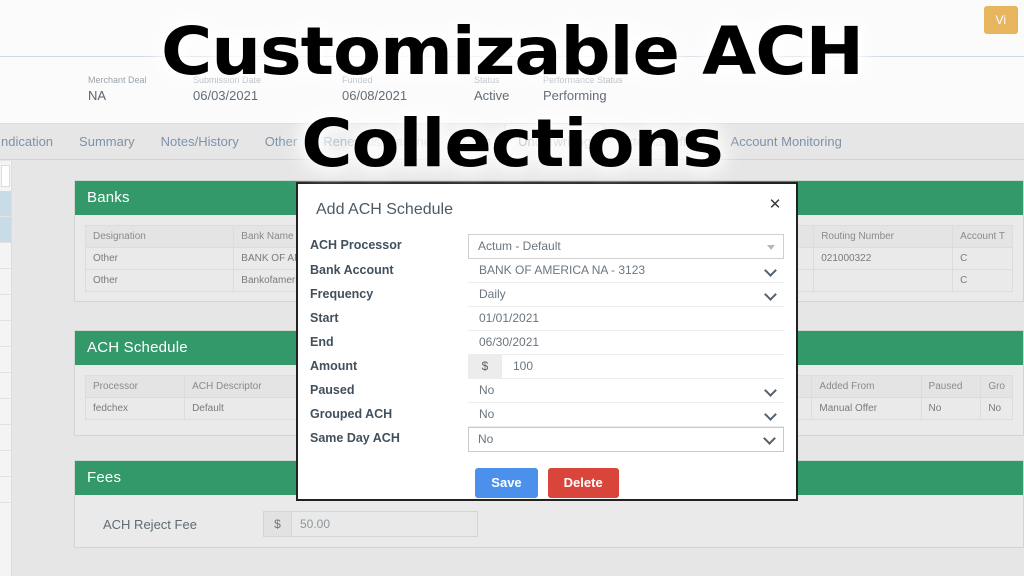 The width and height of the screenshot is (1024, 576). What do you see at coordinates (562, 270) in the screenshot?
I see `bank-account-value: BANK OF AMERICA NA - 3123` at bounding box center [562, 270].